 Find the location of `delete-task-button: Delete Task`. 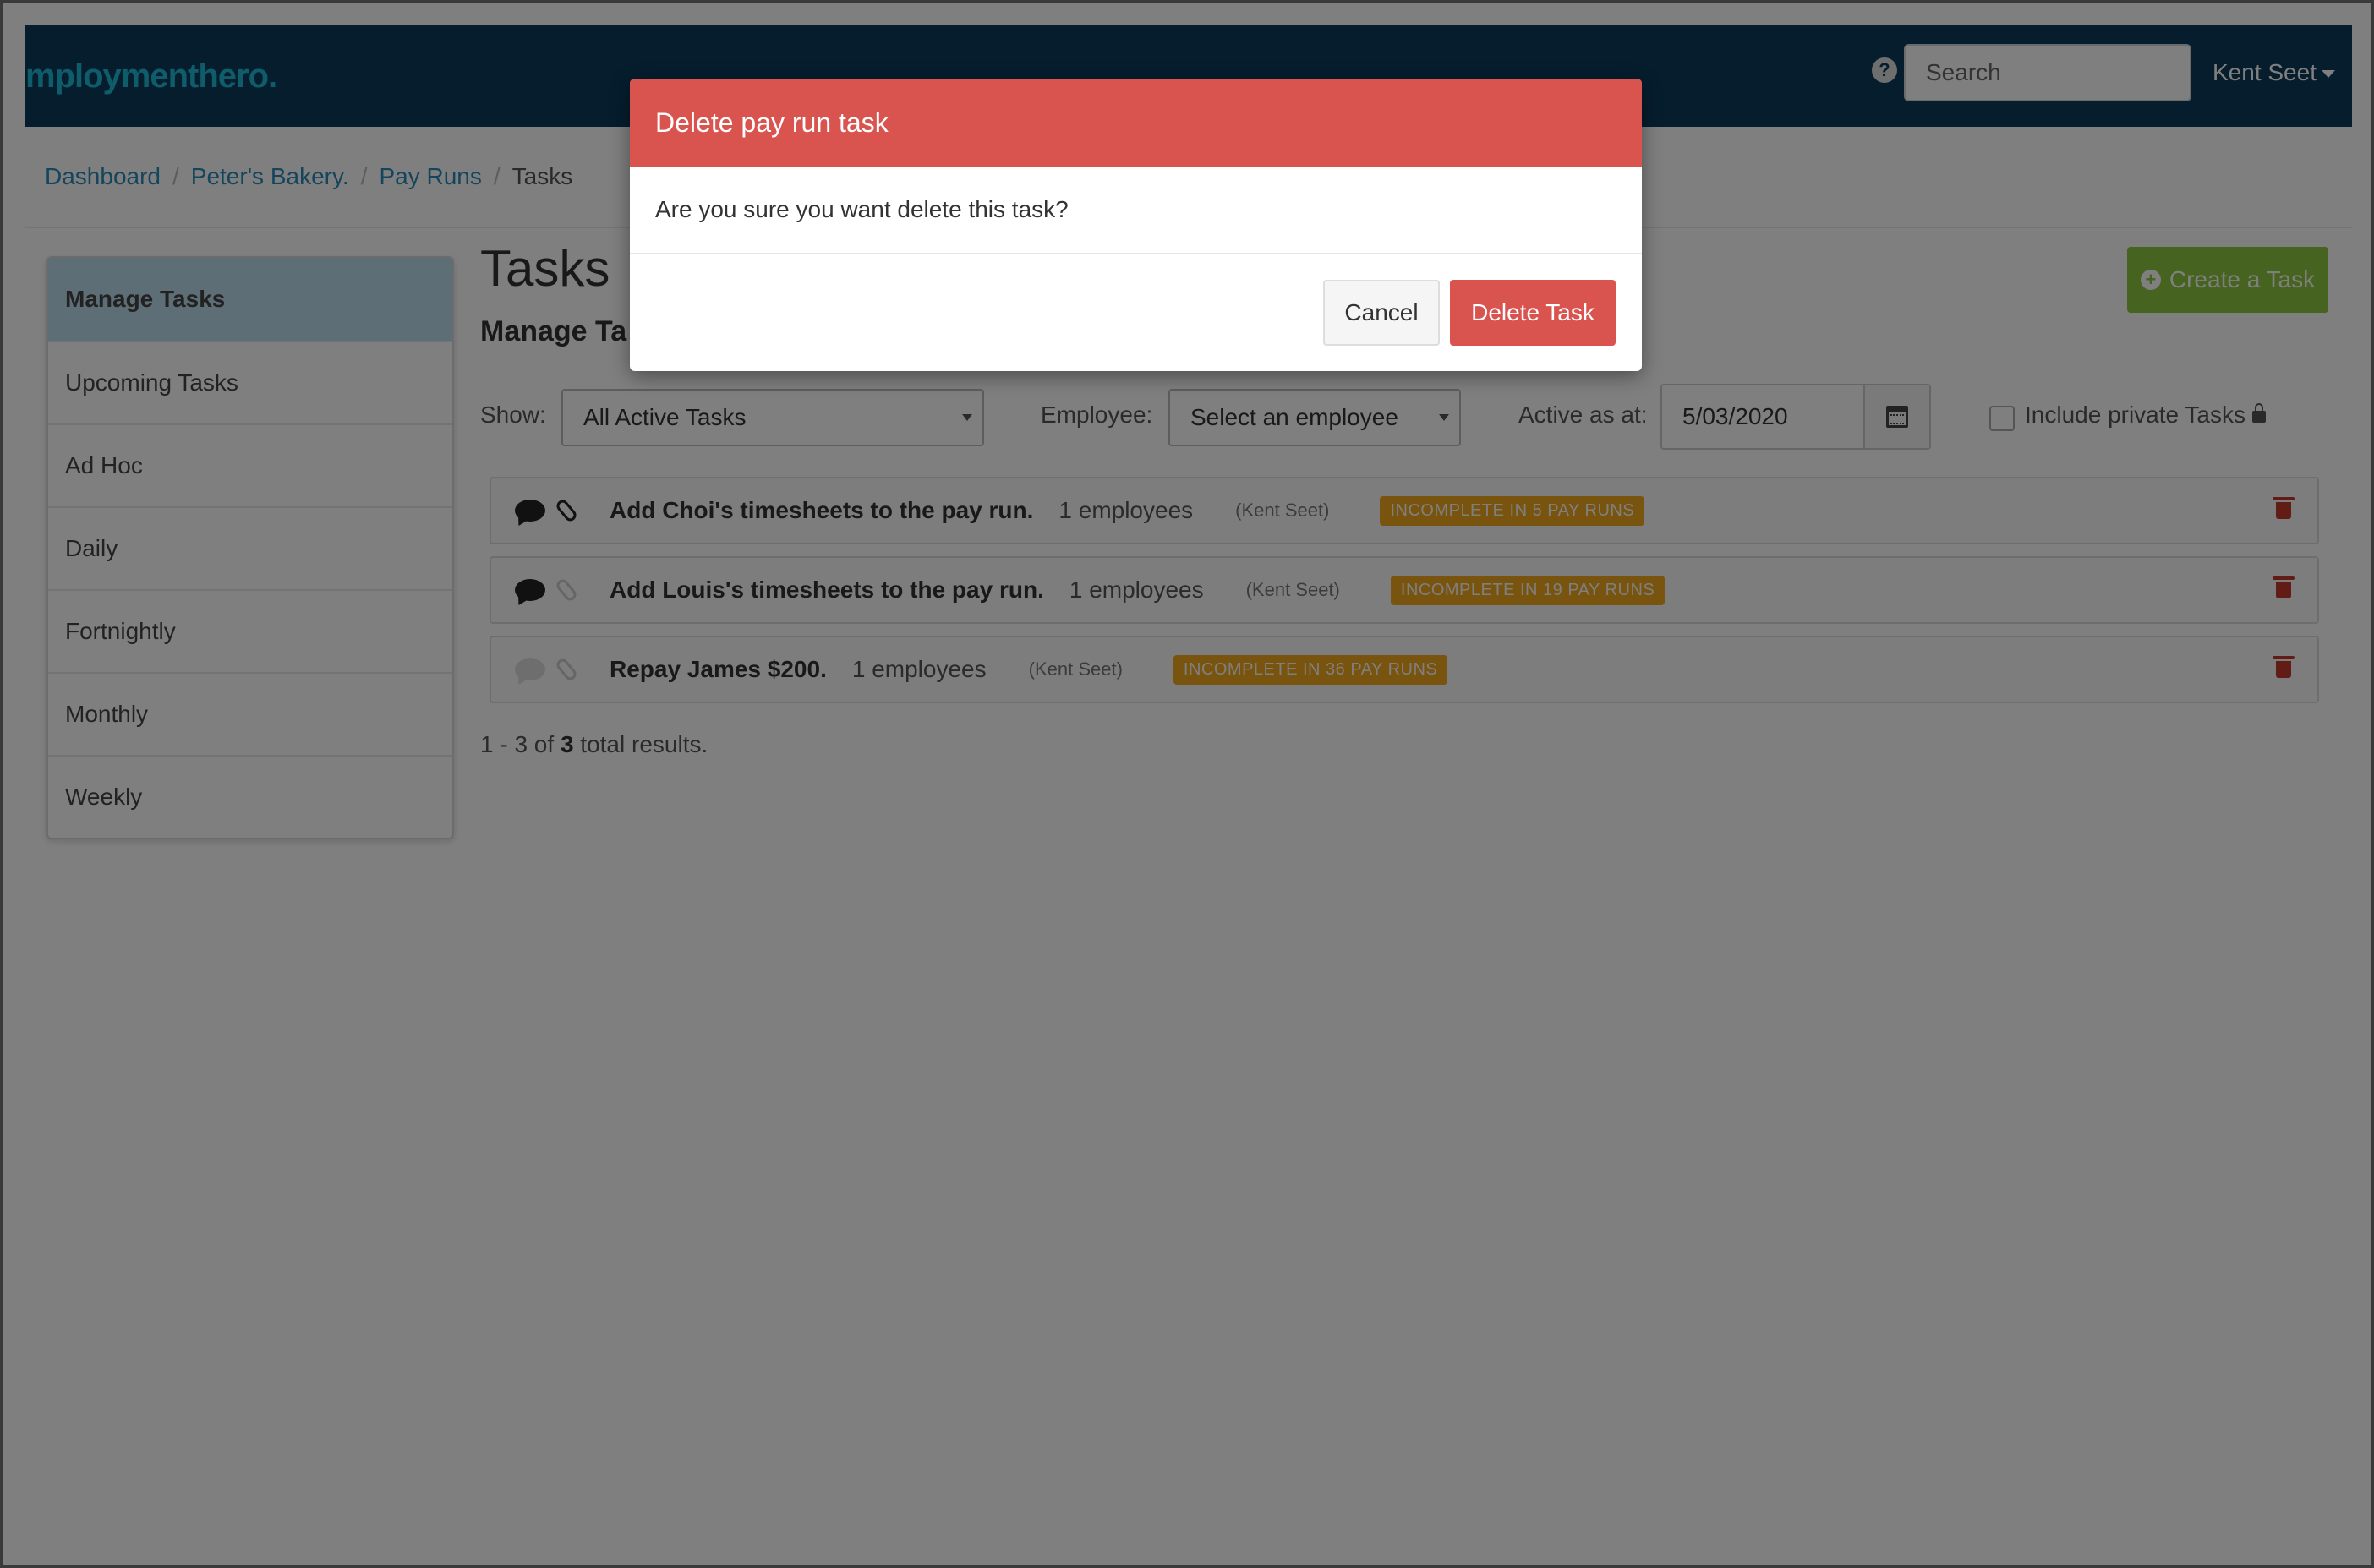

delete-task-button: Delete Task is located at coordinates (1533, 313).